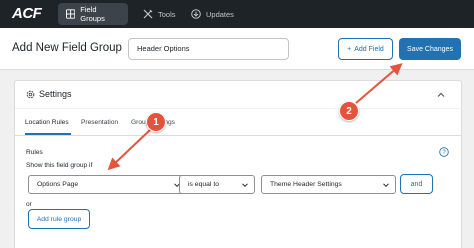 The image size is (474, 248). What do you see at coordinates (349, 111) in the screenshot?
I see `callout-badge-2: 2` at bounding box center [349, 111].